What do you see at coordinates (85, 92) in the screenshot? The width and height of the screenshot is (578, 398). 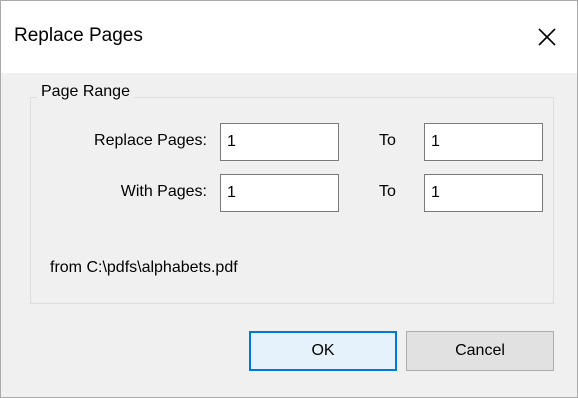 I see `page-range-legend: Page Range` at bounding box center [85, 92].